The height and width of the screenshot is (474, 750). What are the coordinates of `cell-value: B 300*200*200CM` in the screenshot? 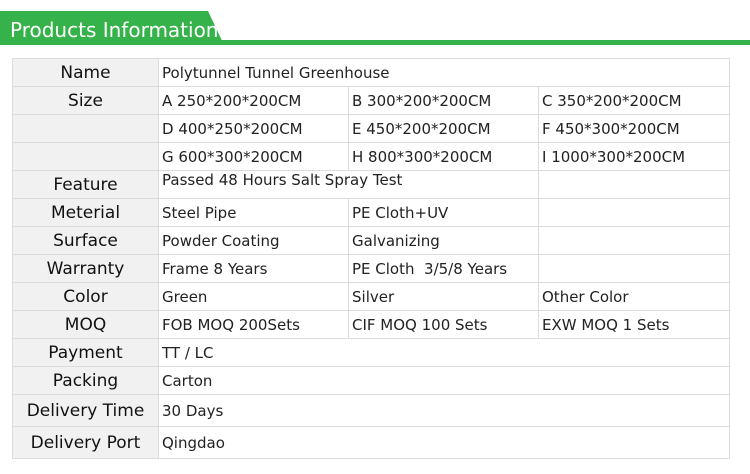 It's located at (443, 100).